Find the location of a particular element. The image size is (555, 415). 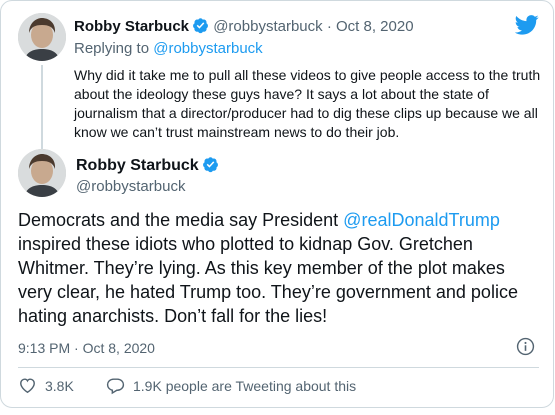

divider is located at coordinates (278, 367).